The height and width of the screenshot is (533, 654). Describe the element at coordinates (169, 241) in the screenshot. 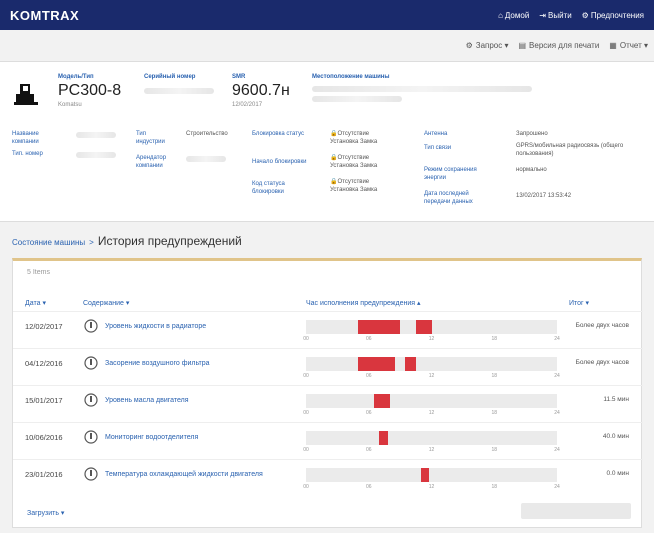

I see `page-title: История предупреждений` at that location.